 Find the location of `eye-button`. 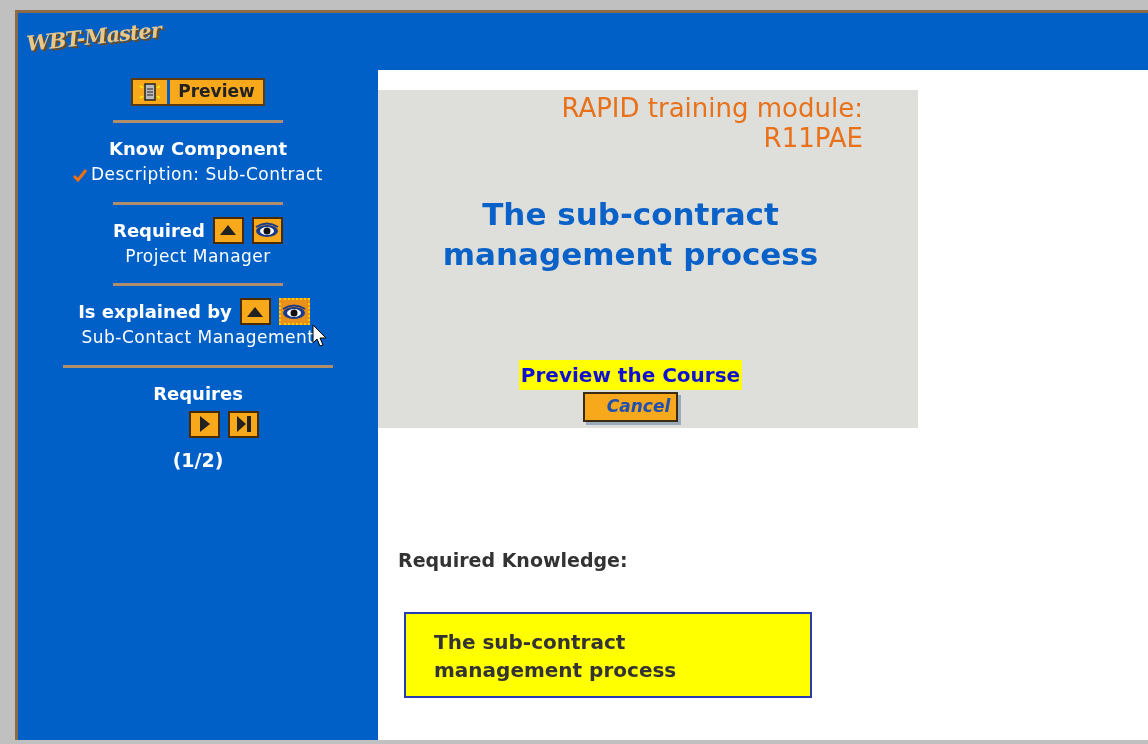

eye-button is located at coordinates (267, 230).